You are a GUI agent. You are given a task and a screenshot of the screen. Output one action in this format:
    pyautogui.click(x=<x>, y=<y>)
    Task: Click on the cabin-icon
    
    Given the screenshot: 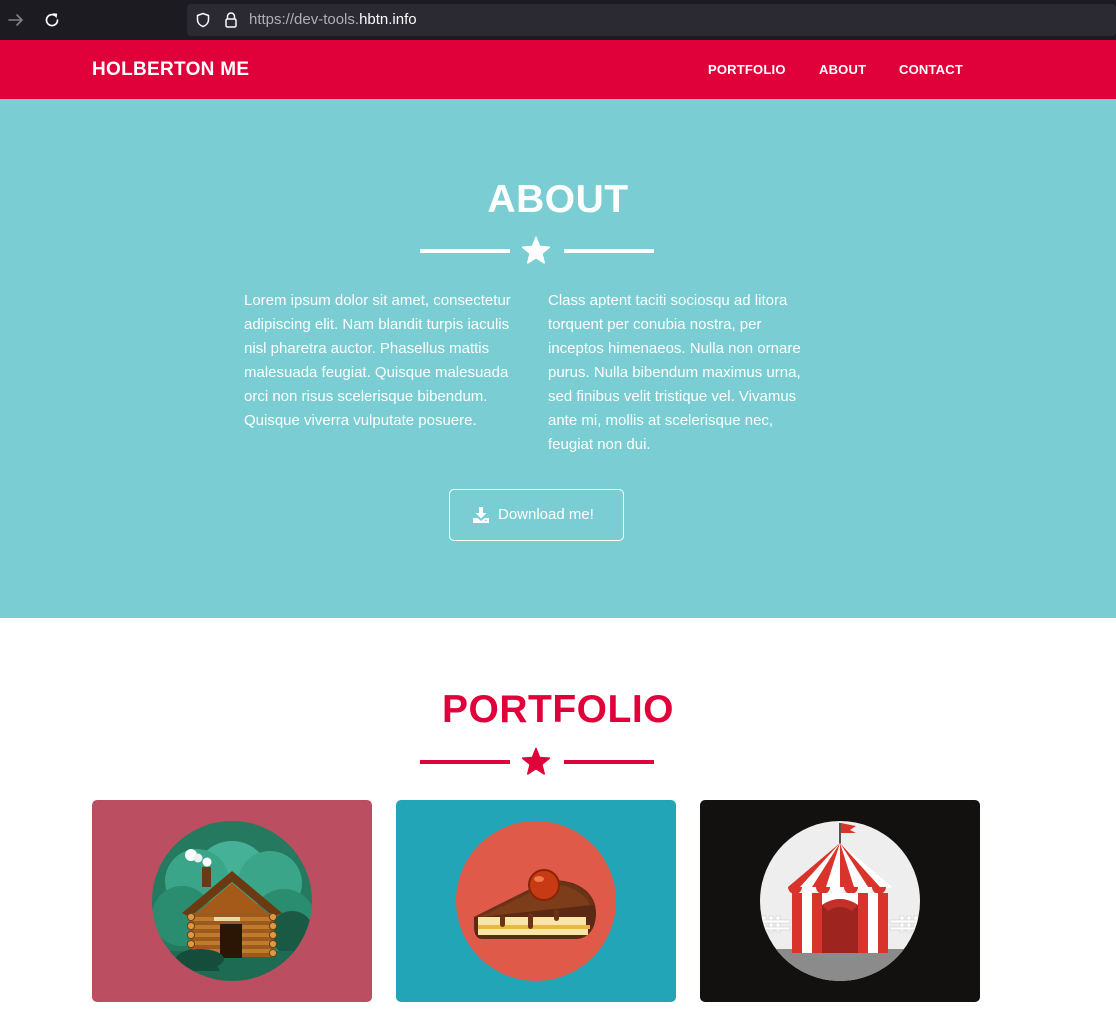 What is the action you would take?
    pyautogui.click(x=232, y=901)
    